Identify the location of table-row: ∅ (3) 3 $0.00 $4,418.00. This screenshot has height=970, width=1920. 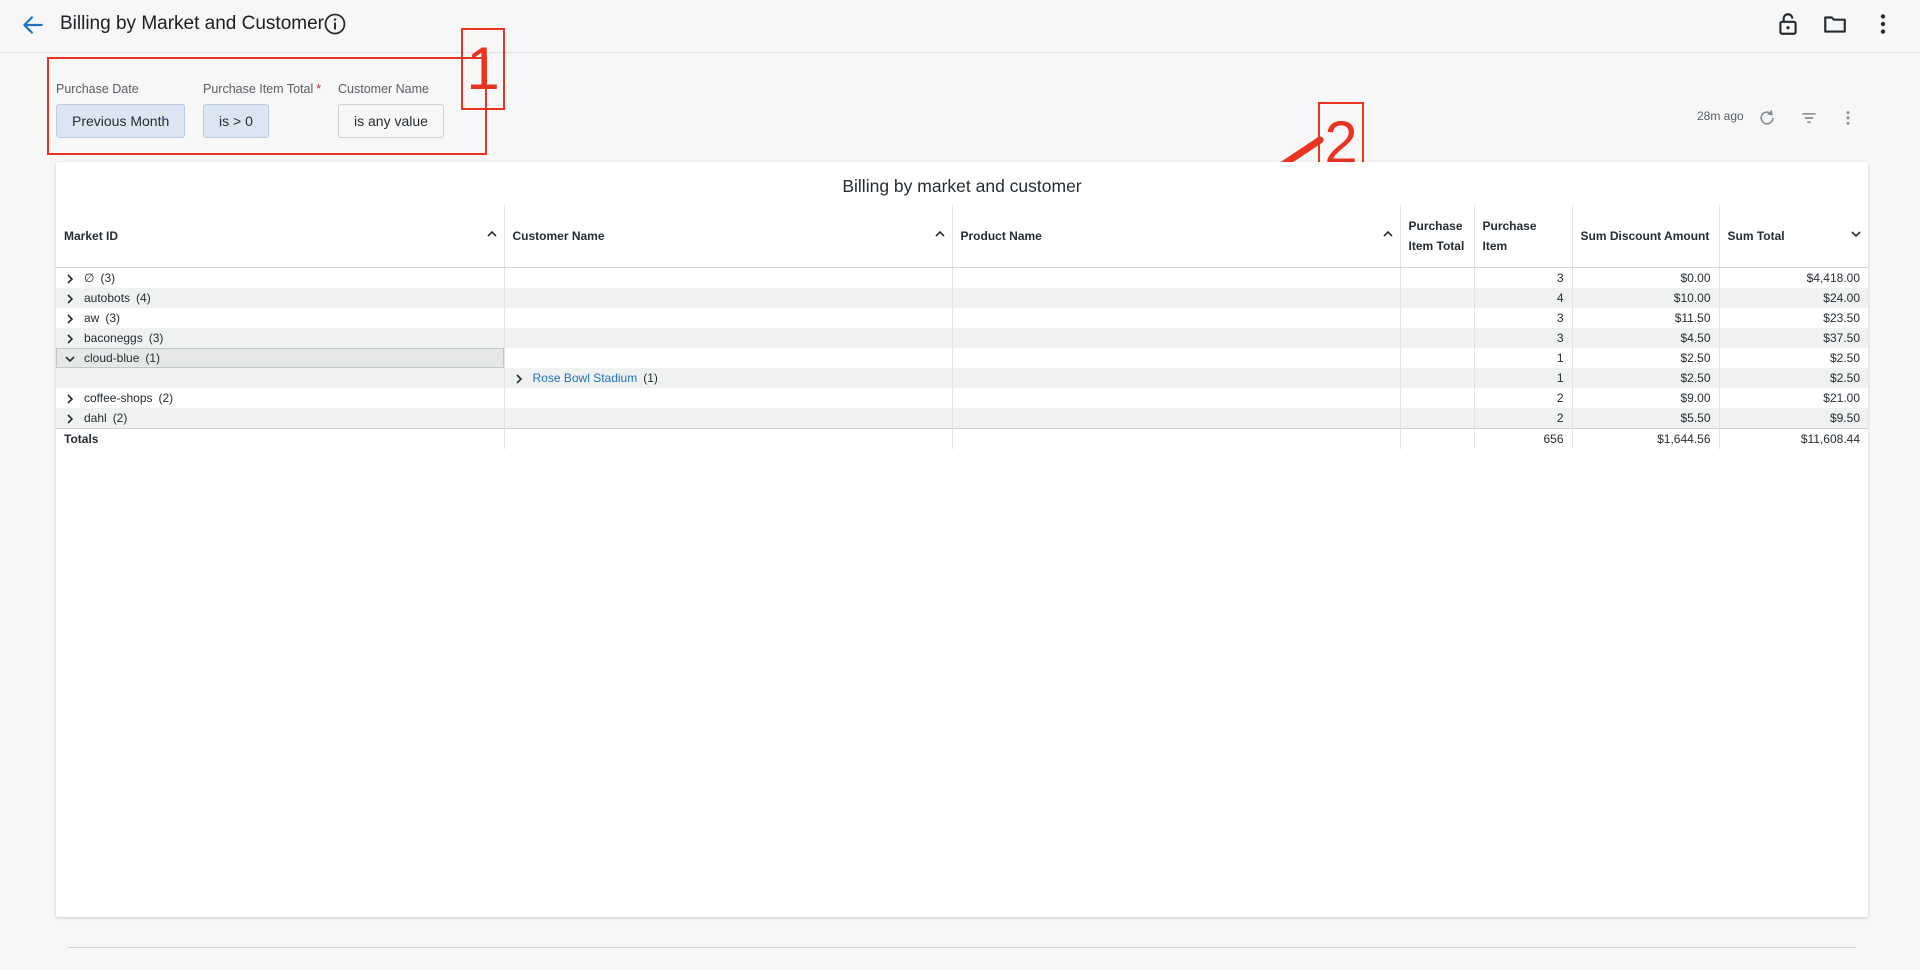
(962, 277).